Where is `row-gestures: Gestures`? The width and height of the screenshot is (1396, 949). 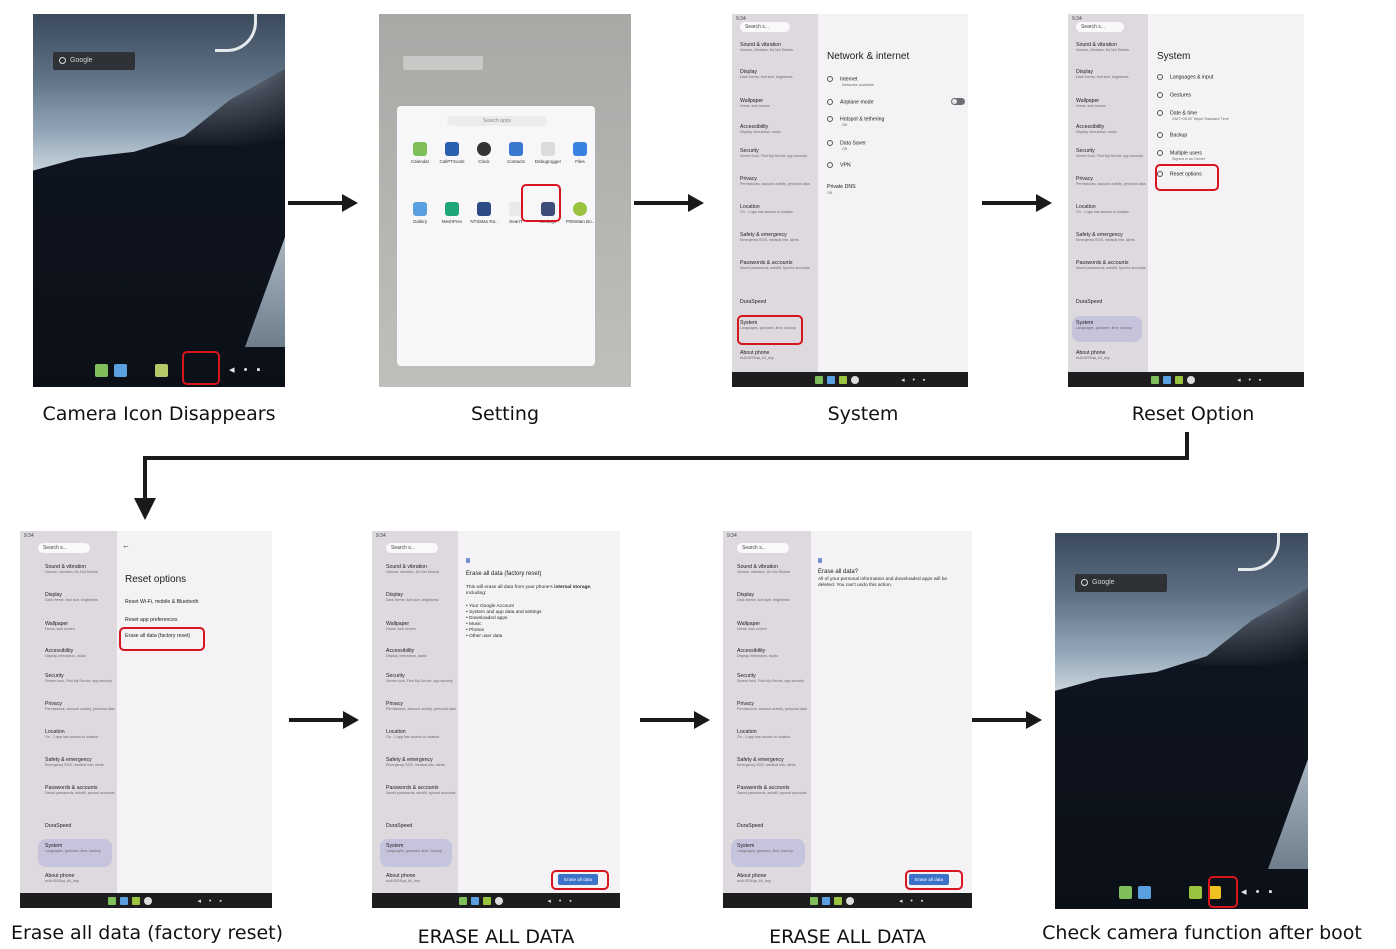 row-gestures: Gestures is located at coordinates (1174, 95).